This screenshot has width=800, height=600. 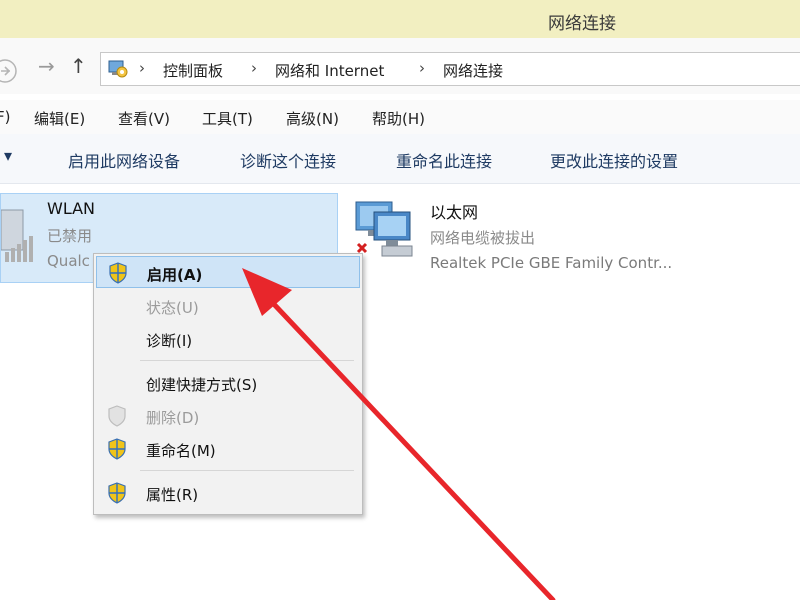 What do you see at coordinates (175, 275) in the screenshot?
I see `ctx-enable-label: 启用(A)` at bounding box center [175, 275].